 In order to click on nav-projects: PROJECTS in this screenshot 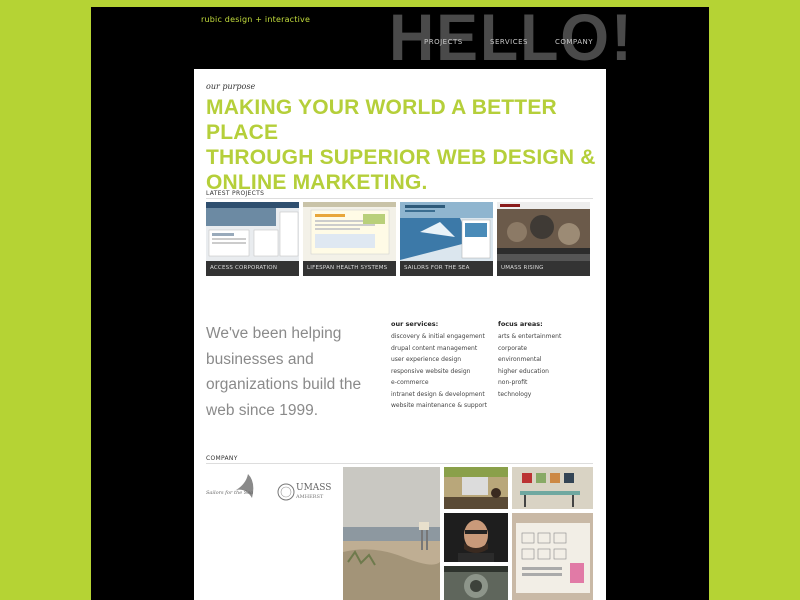, I will do `click(443, 42)`.